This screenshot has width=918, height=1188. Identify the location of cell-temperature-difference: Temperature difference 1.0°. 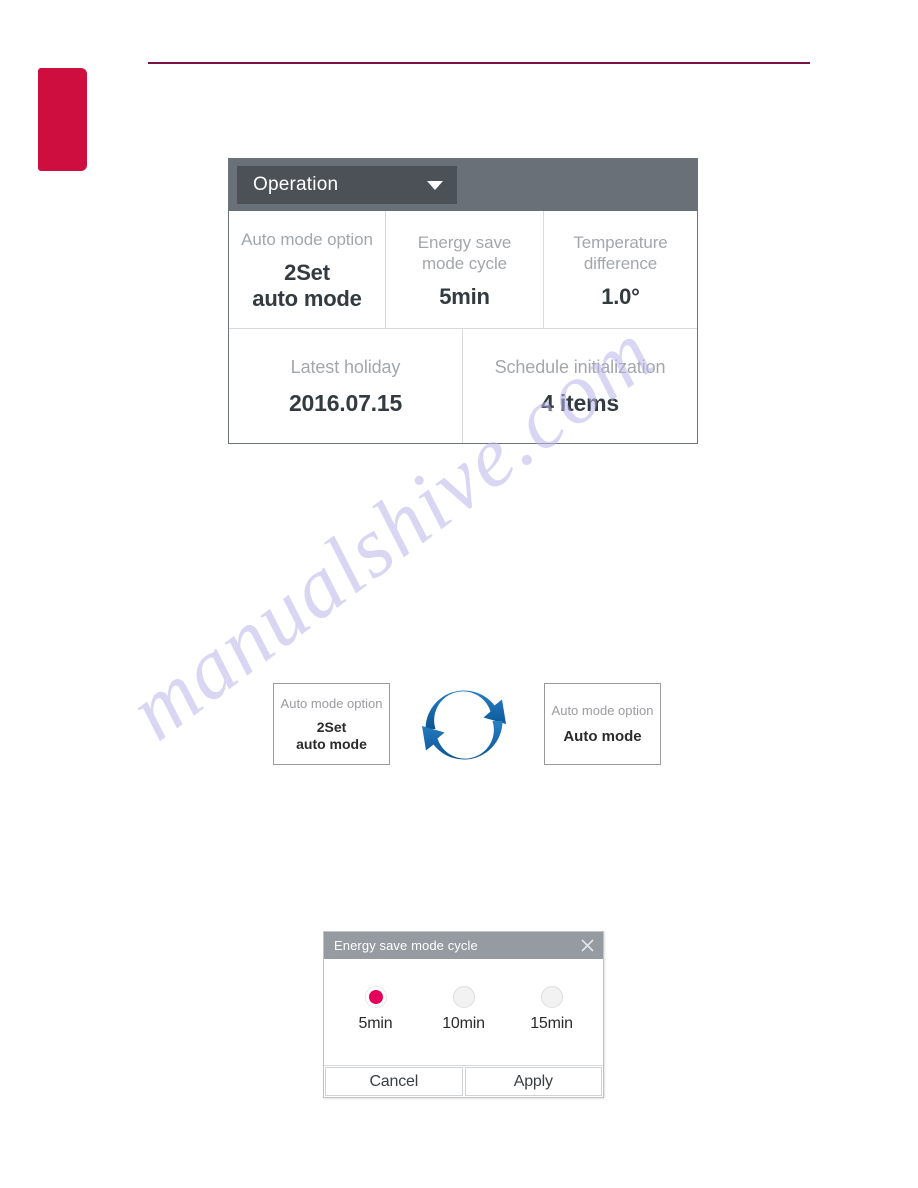
(620, 269).